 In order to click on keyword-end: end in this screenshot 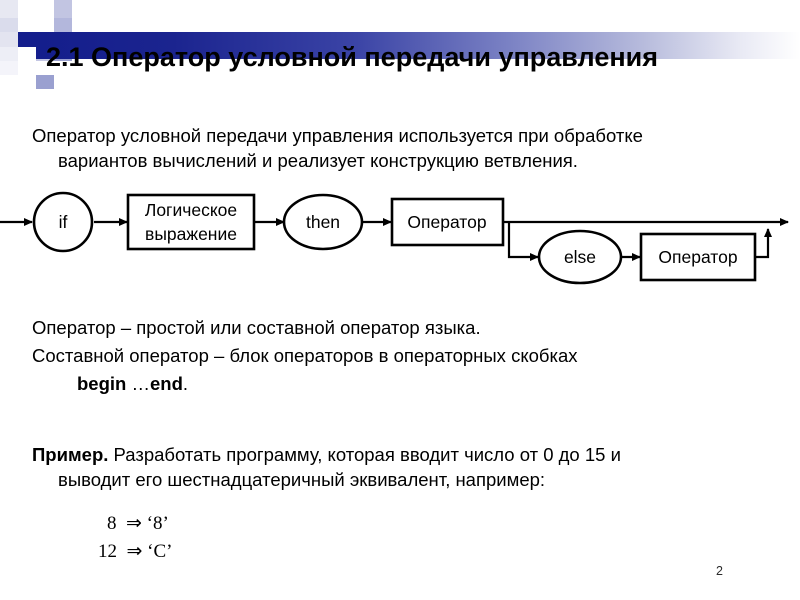, I will do `click(166, 383)`.